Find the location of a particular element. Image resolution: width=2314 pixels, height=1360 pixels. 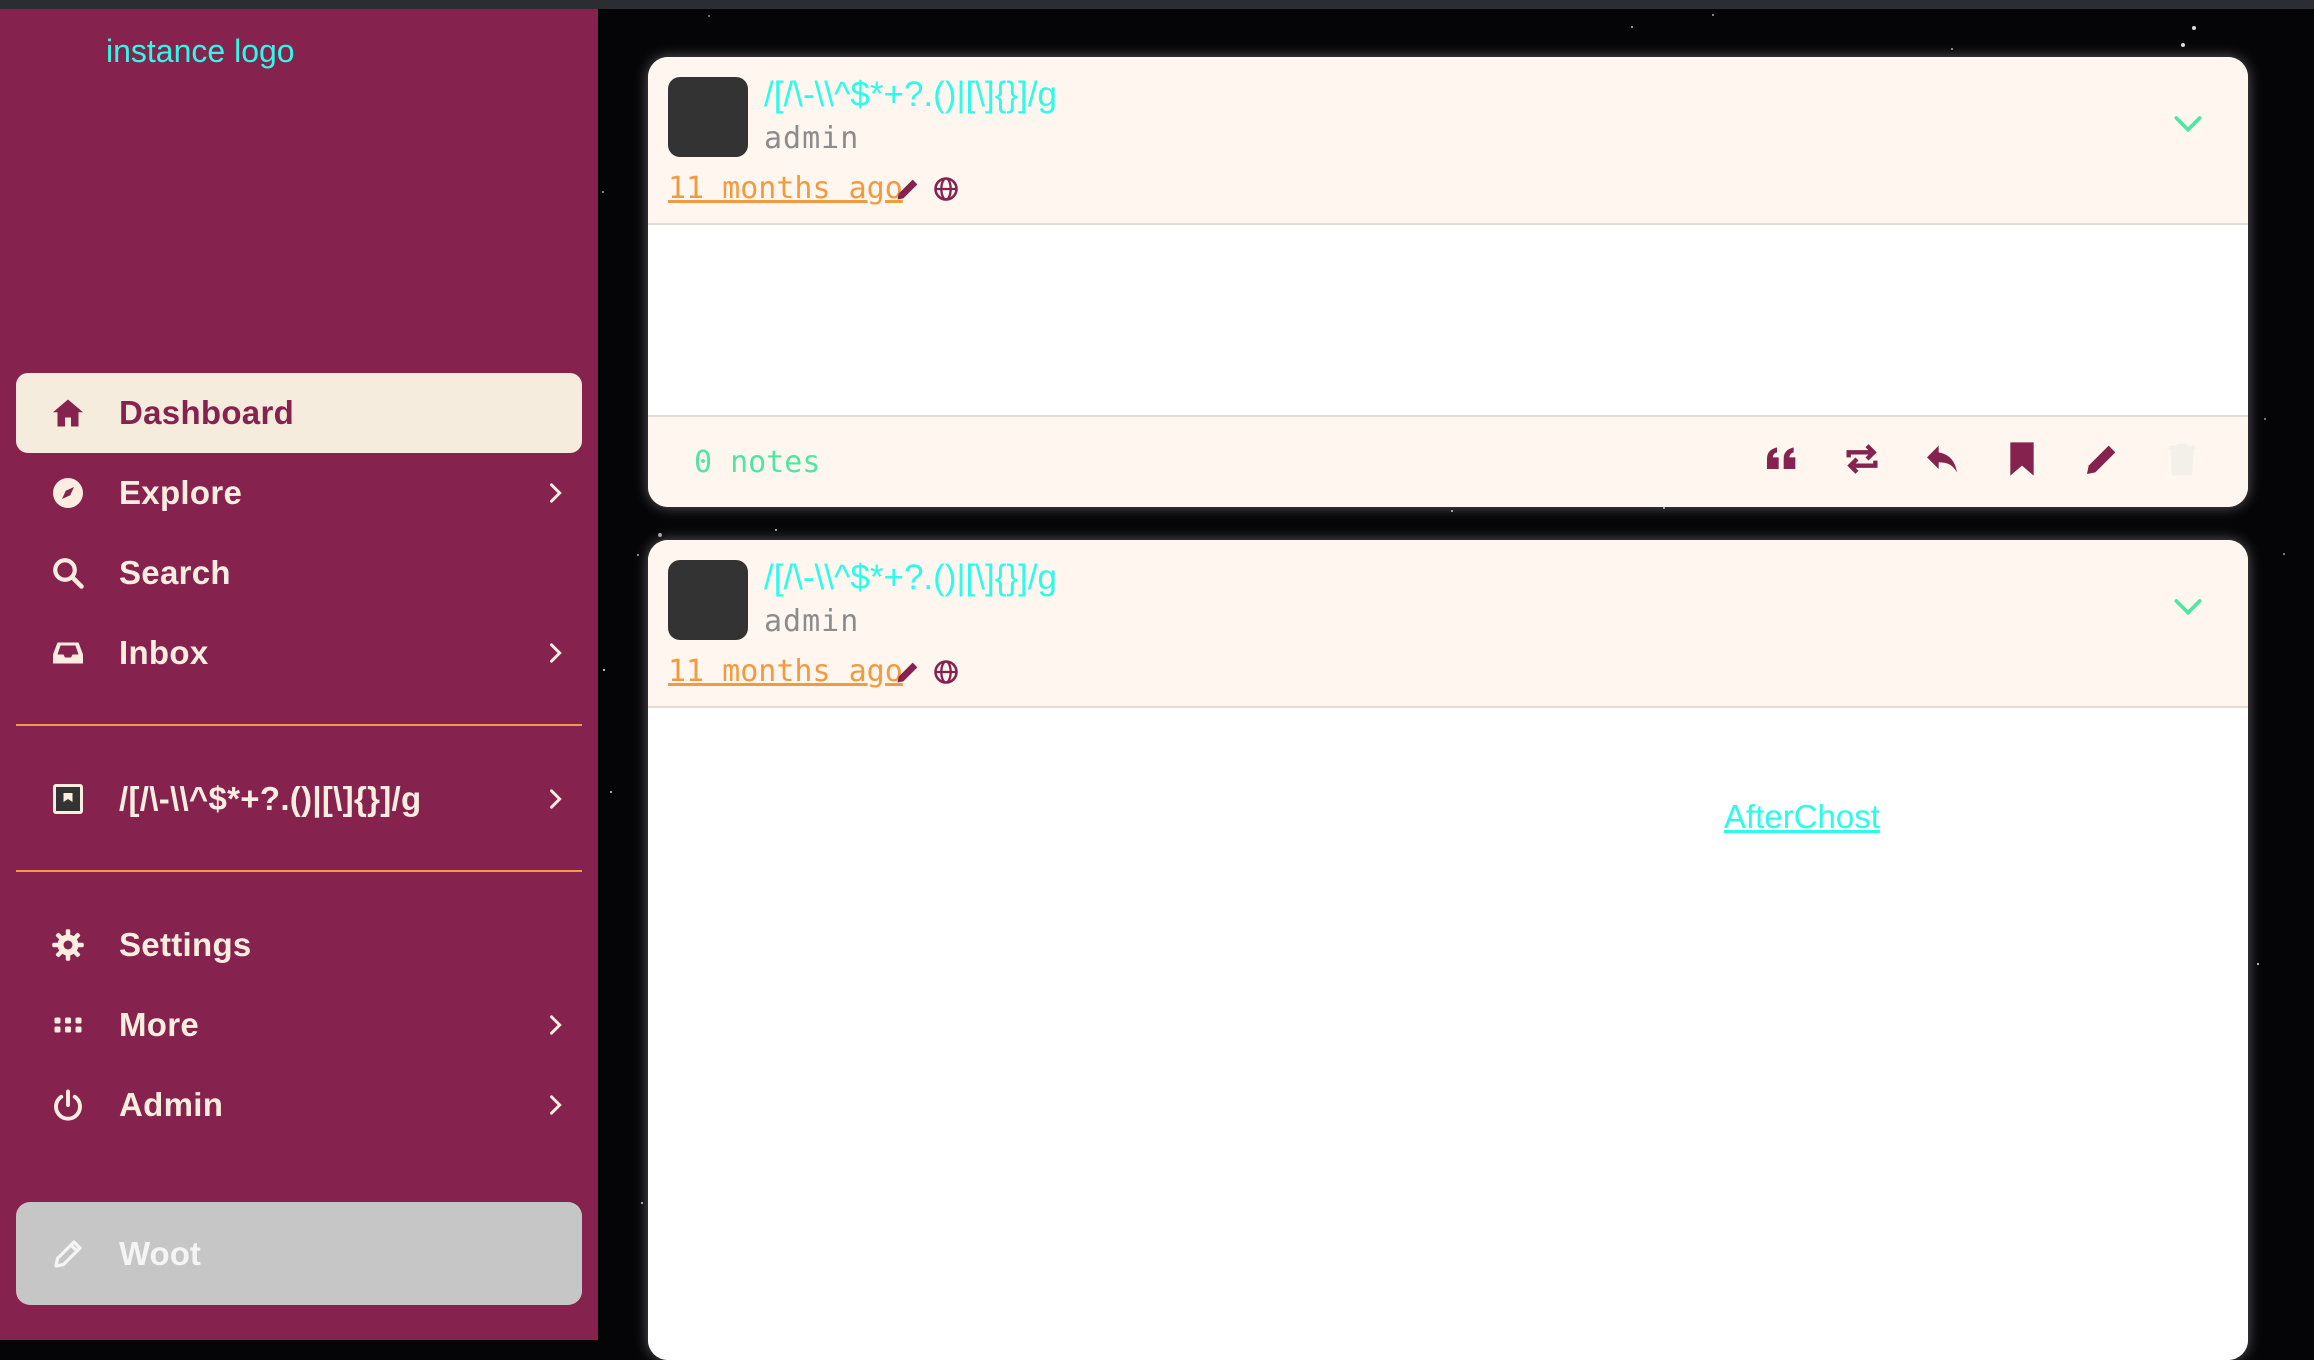

compass-icon is located at coordinates (68, 493).